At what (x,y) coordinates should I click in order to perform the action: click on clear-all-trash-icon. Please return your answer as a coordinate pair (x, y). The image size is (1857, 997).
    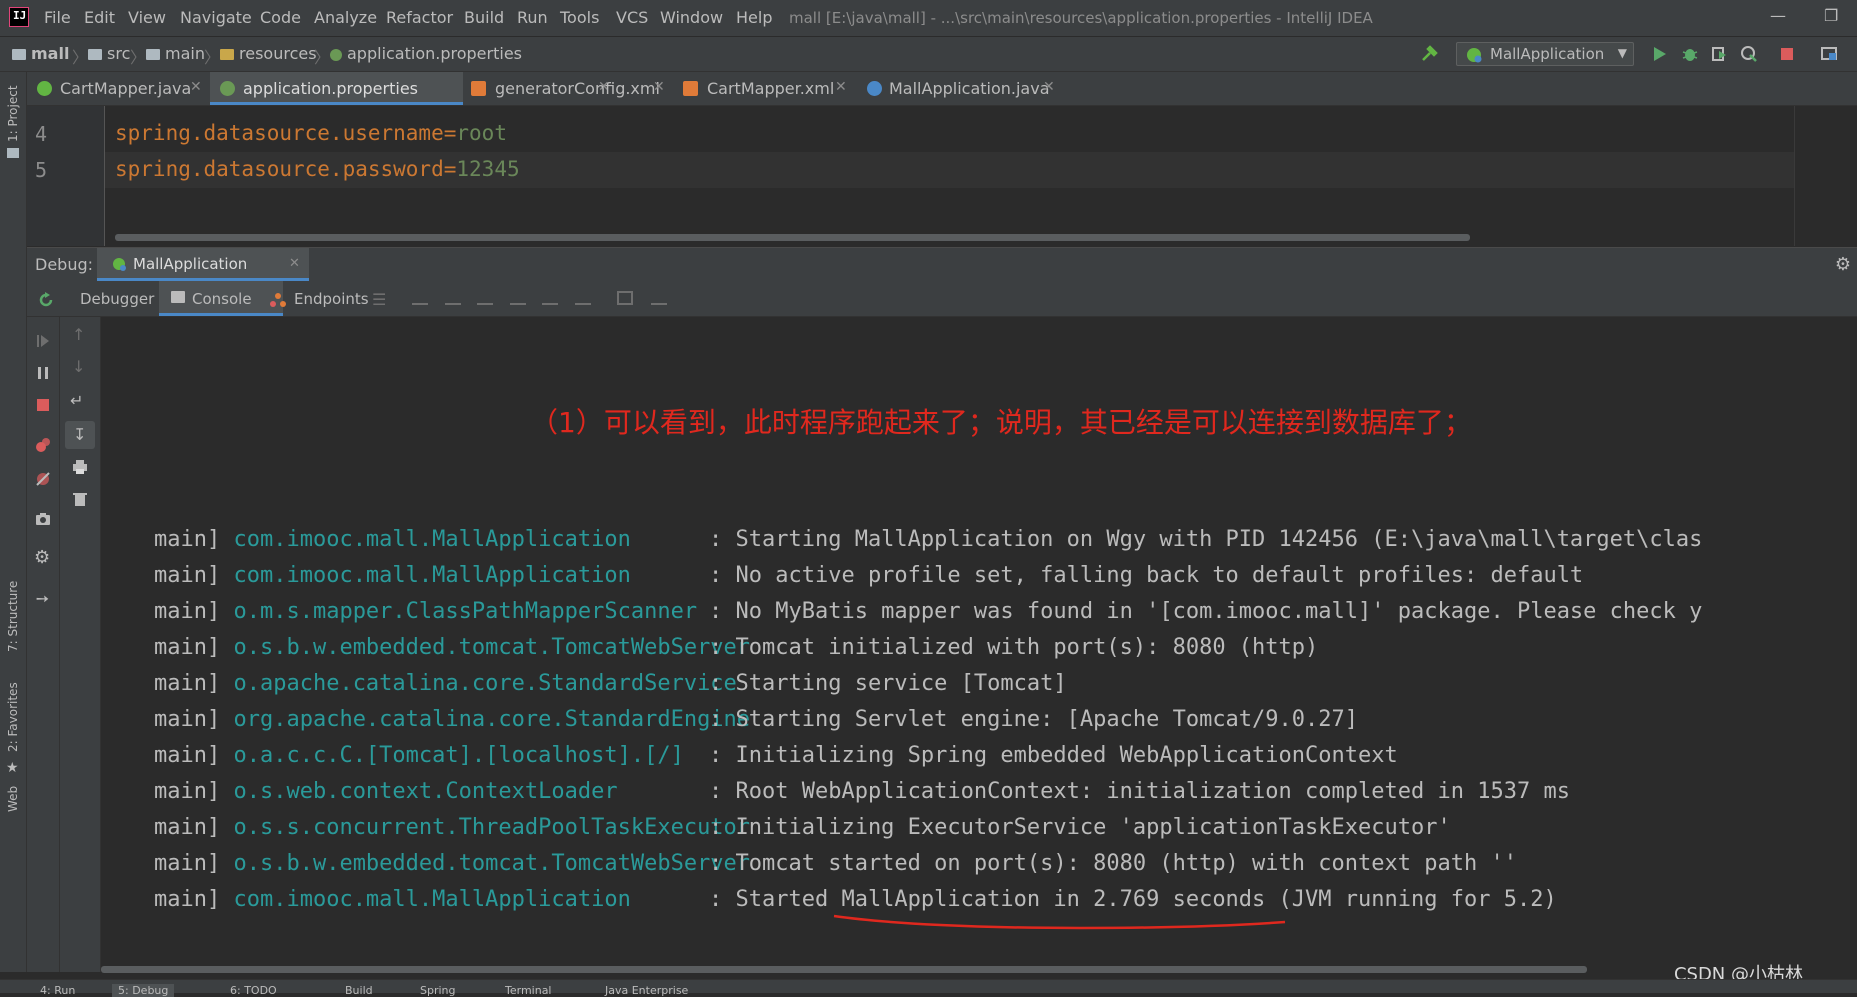
    Looking at the image, I should click on (80, 499).